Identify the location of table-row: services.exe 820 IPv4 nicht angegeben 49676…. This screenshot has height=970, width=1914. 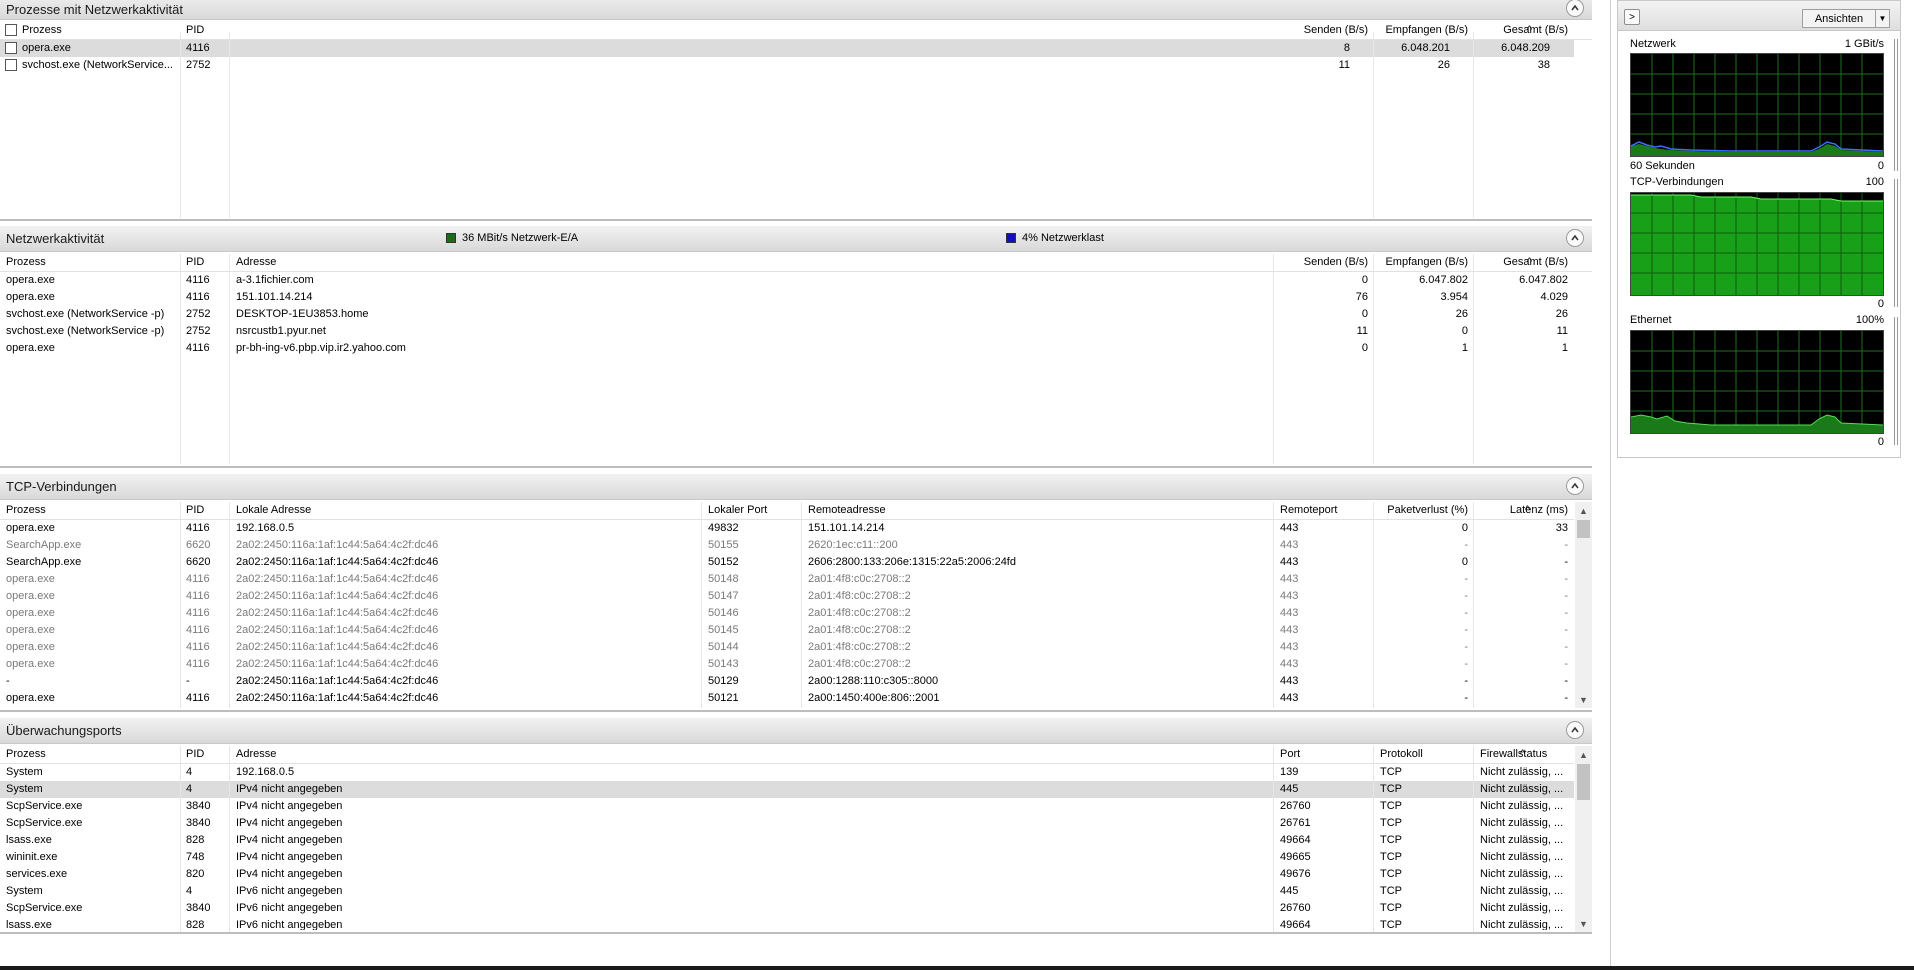
(787, 874).